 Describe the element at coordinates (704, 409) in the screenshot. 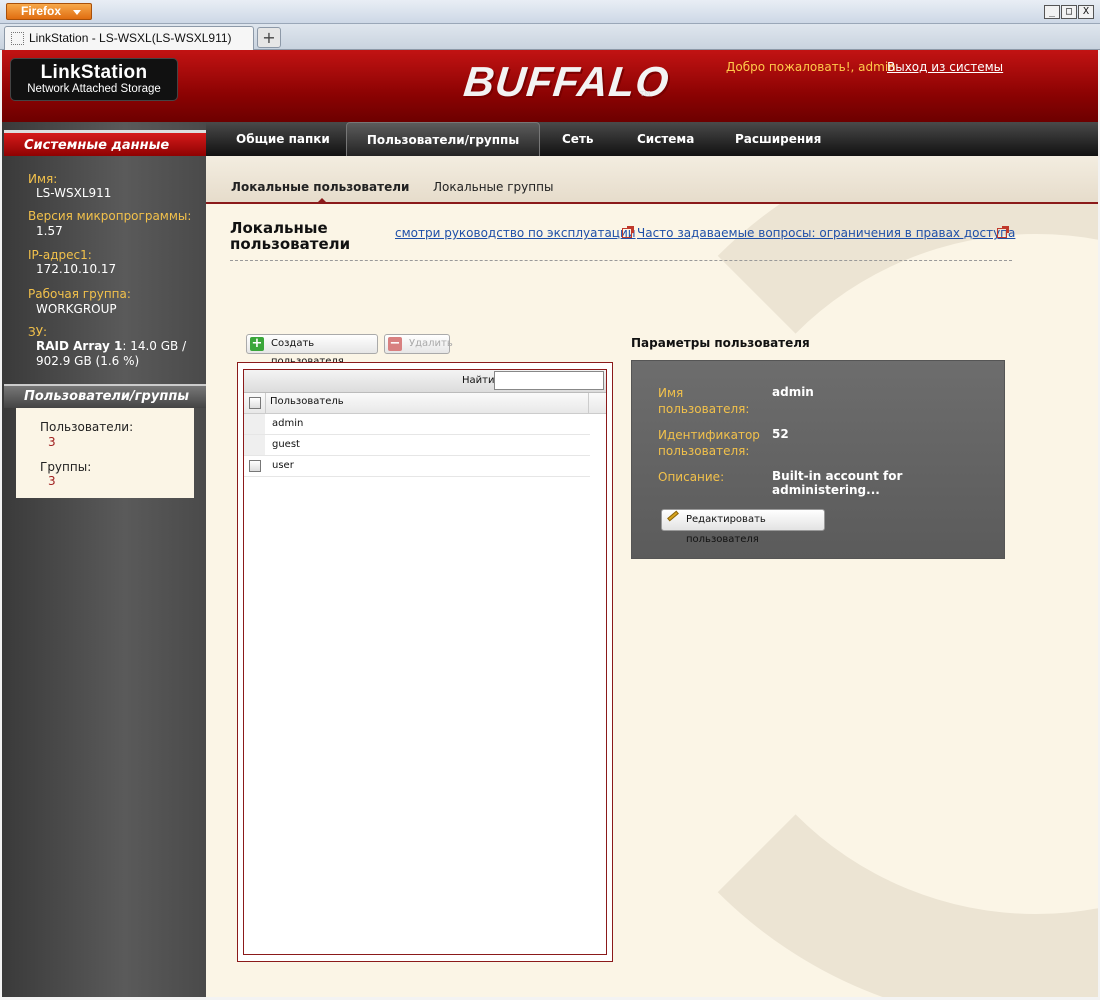

I see `detail-name-label-line2: пользователя:` at that location.